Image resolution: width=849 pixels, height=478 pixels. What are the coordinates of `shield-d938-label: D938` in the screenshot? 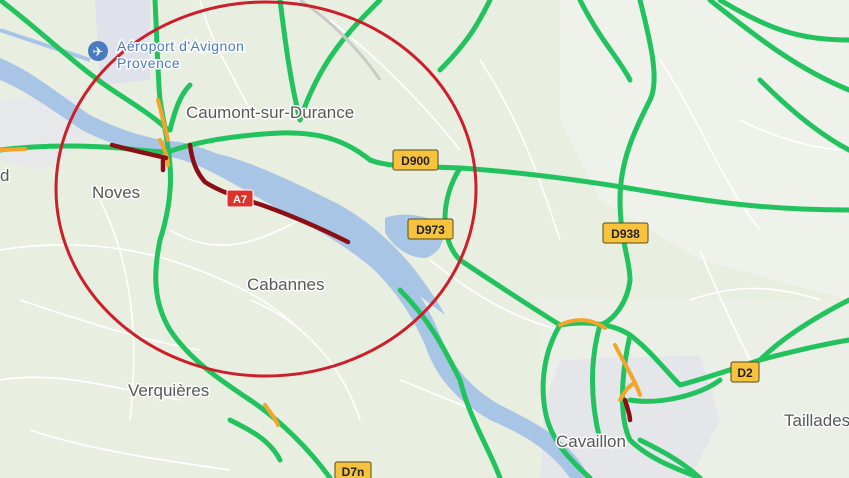 It's located at (625, 234).